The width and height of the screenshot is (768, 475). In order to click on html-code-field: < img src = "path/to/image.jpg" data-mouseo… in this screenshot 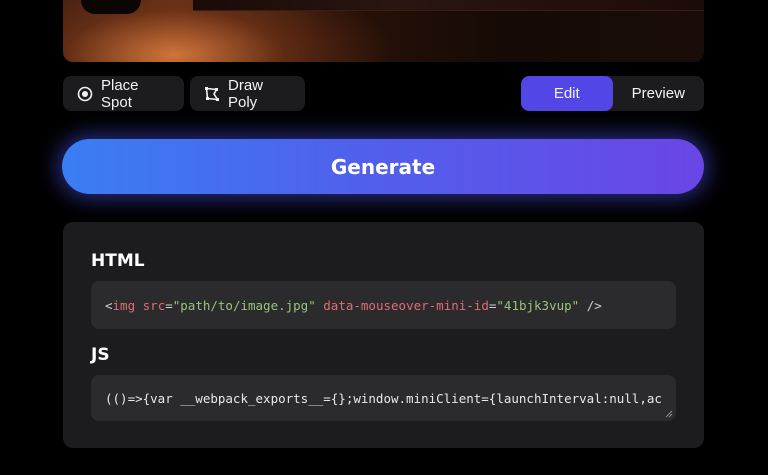, I will do `click(383, 305)`.